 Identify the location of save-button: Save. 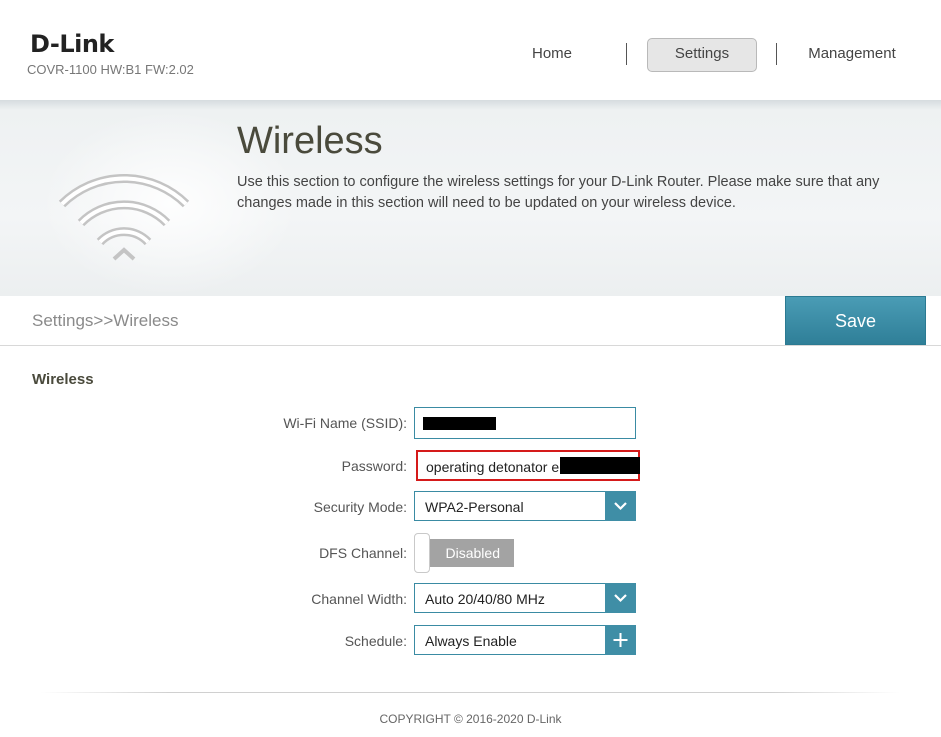
(855, 320).